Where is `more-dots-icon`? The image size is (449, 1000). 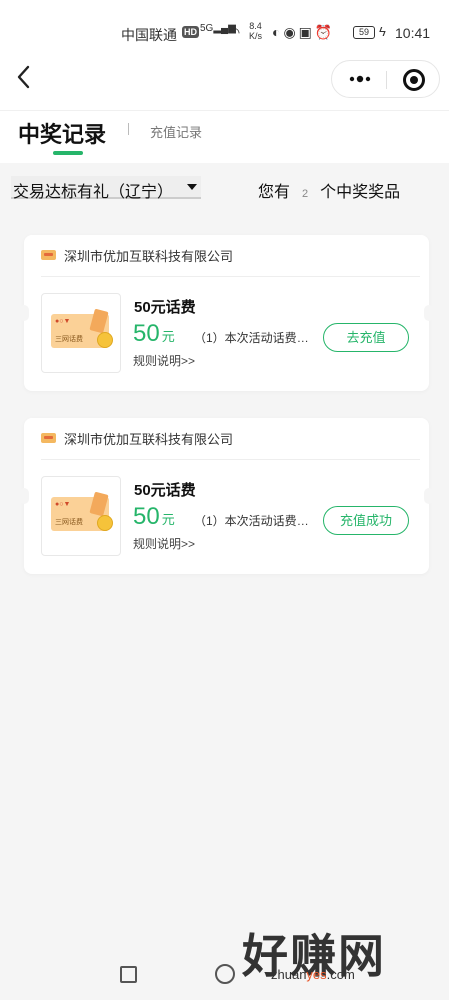 more-dots-icon is located at coordinates (360, 79).